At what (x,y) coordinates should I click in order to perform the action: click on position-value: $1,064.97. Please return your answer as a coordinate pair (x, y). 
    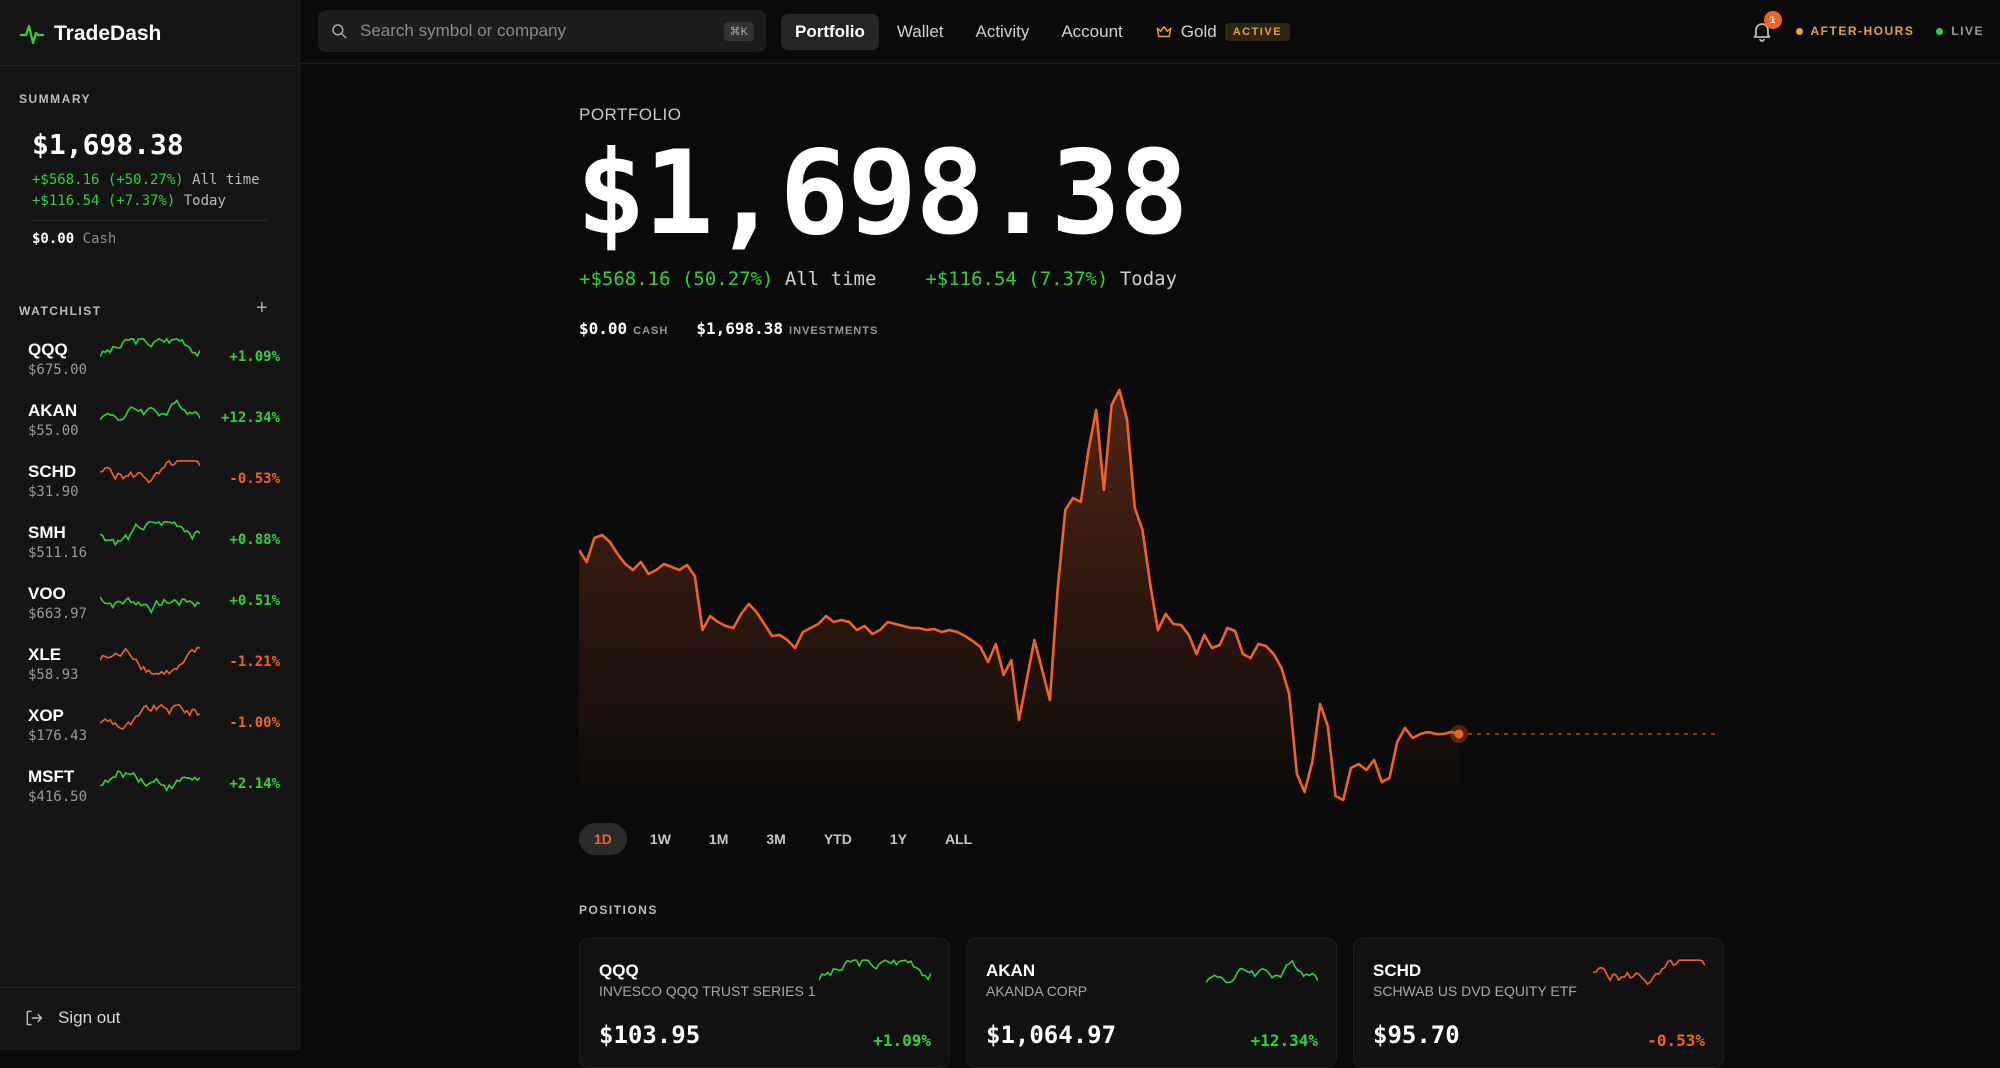
    Looking at the image, I should click on (1051, 1035).